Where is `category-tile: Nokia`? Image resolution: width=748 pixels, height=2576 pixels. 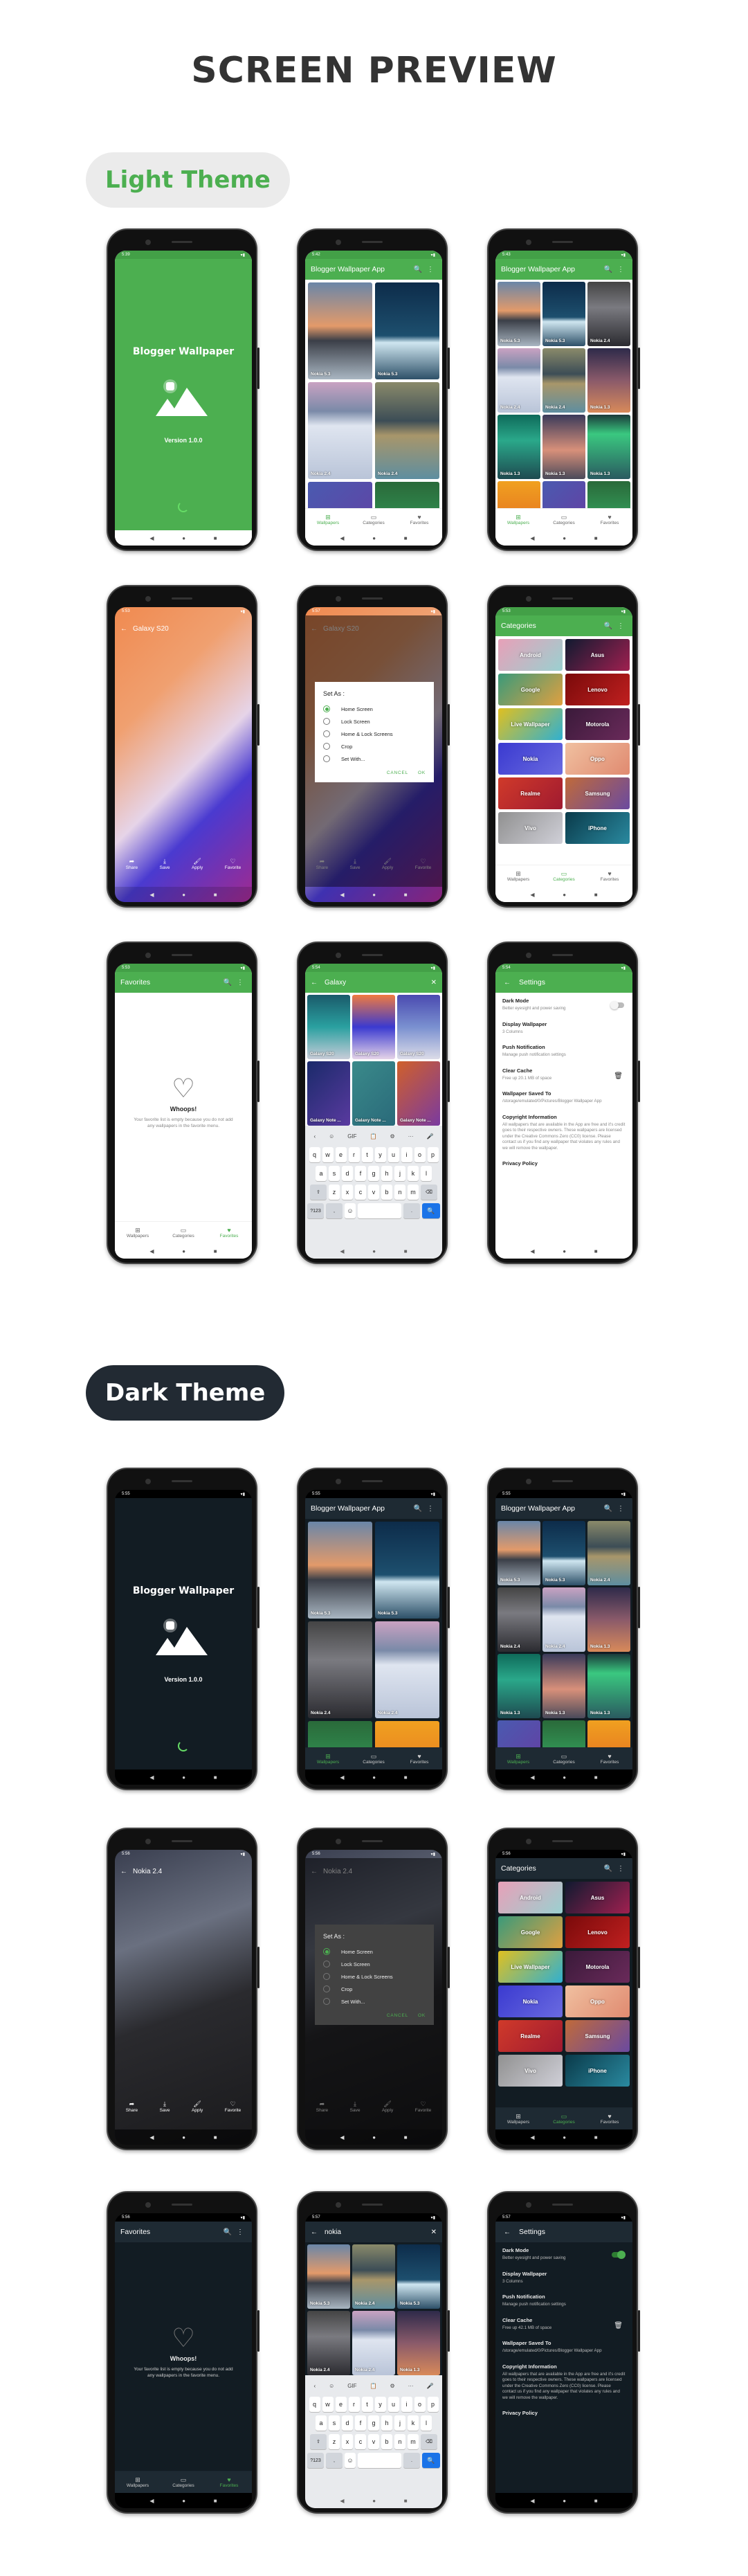 category-tile: Nokia is located at coordinates (530, 2001).